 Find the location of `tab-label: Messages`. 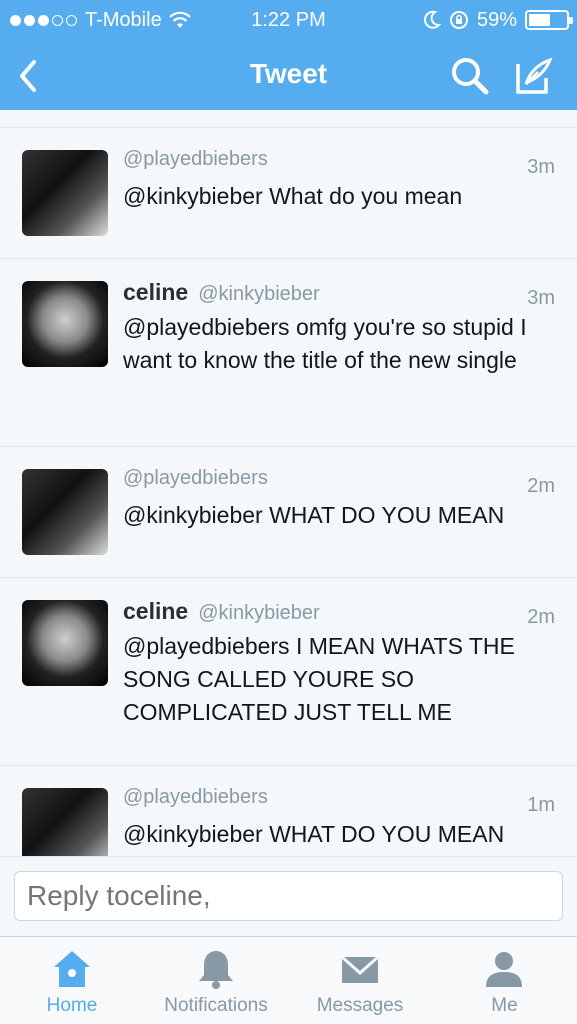

tab-label: Messages is located at coordinates (360, 1005).